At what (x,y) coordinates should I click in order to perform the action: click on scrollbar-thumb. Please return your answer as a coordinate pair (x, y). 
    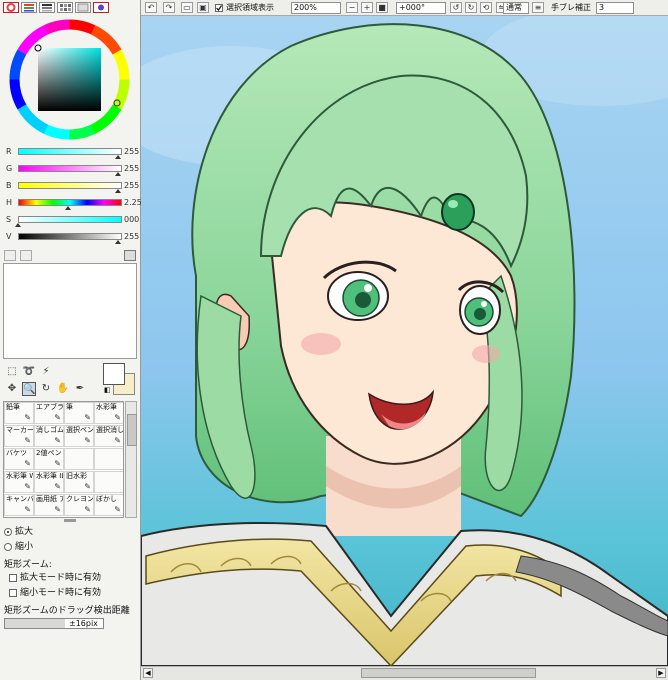
    Looking at the image, I should click on (448, 673).